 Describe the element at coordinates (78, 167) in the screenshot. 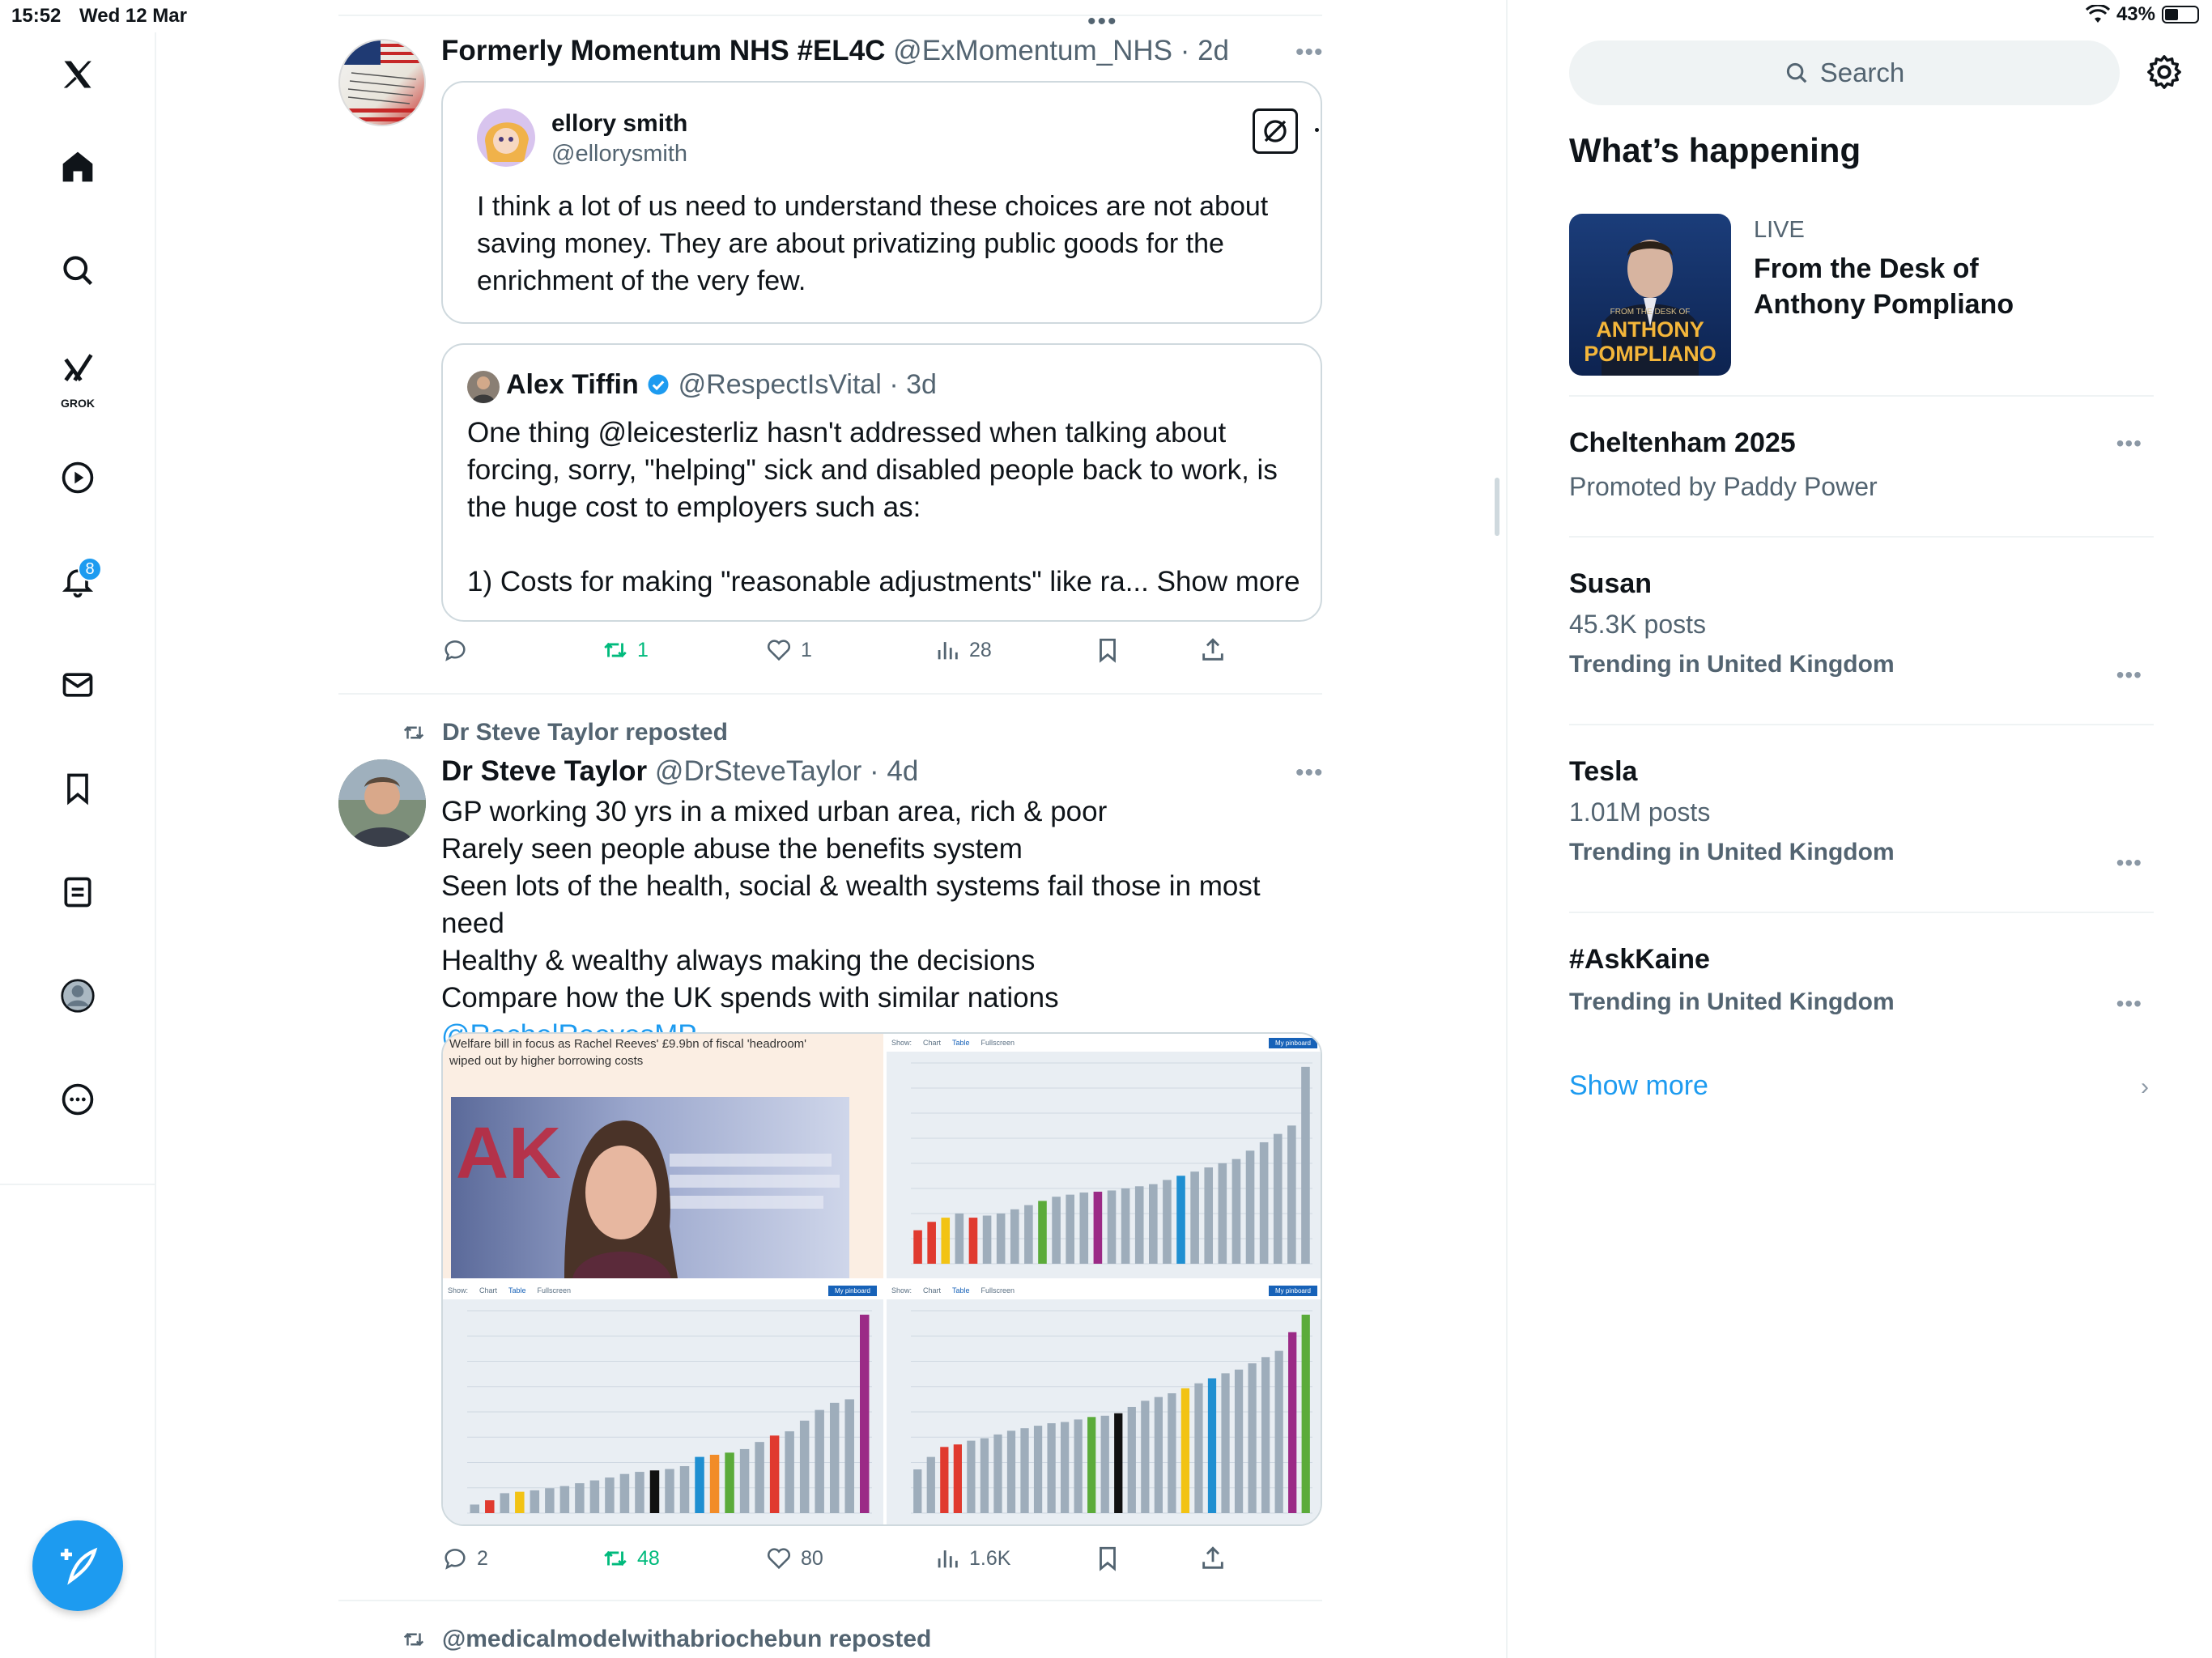

I see `home-icon` at that location.